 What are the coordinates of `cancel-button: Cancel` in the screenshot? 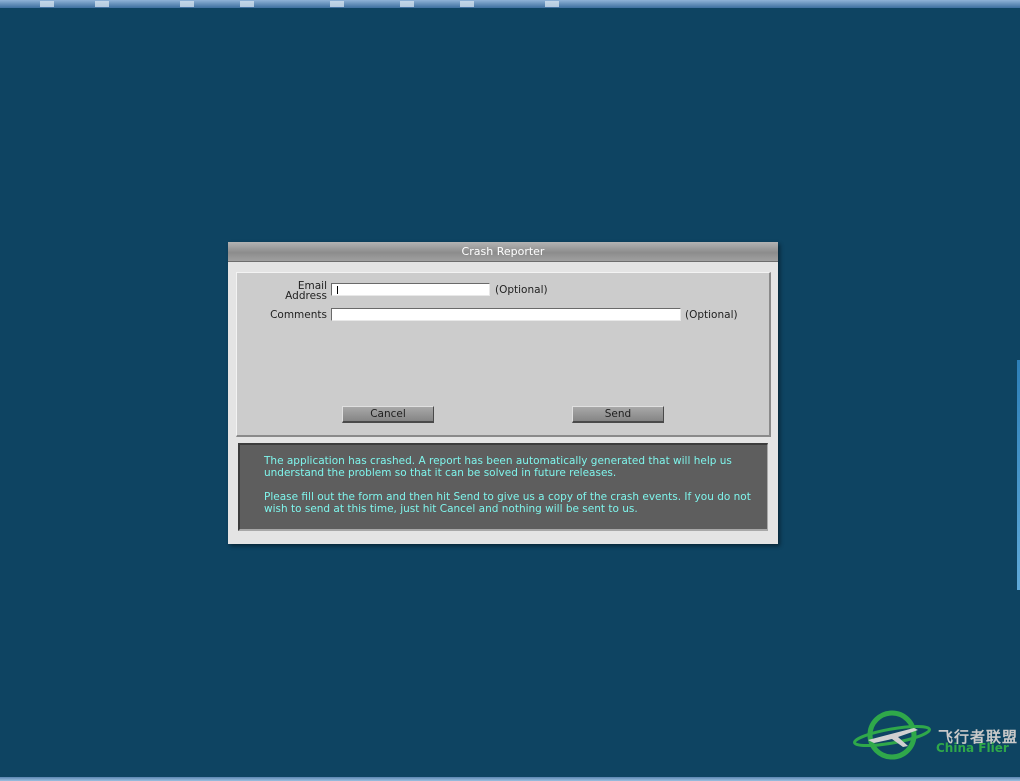 It's located at (388, 414).